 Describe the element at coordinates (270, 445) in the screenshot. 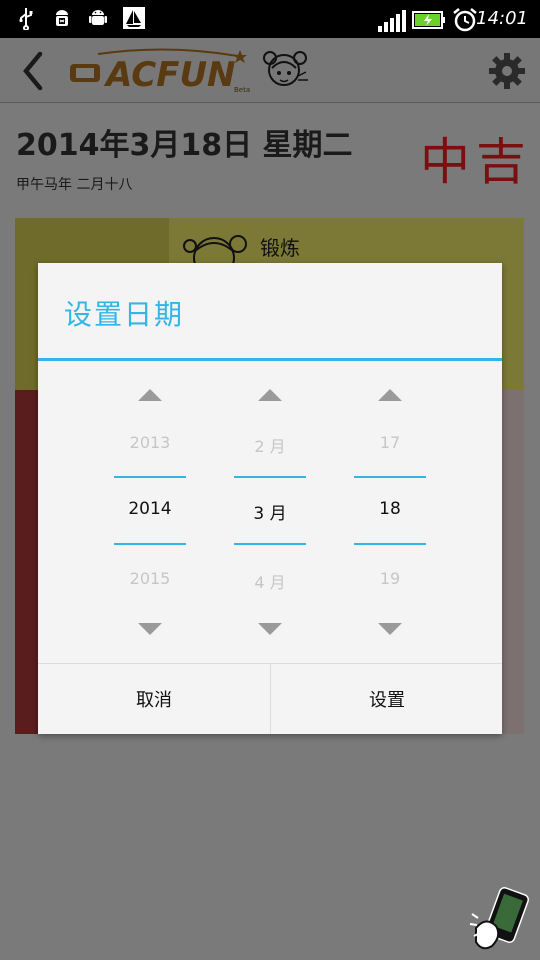

I see `month-prev-value: 2 月` at that location.